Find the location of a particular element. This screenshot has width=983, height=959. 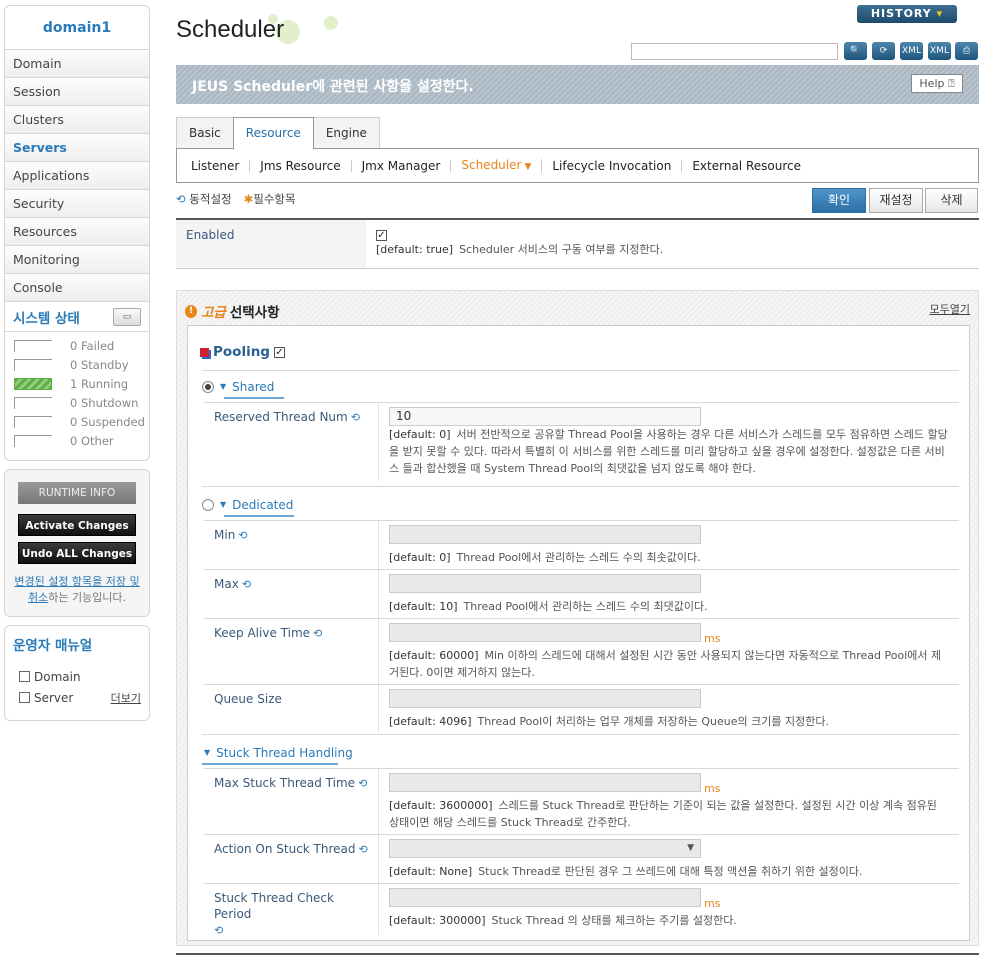

sidebar-item-resources: Resources is located at coordinates (77, 232).